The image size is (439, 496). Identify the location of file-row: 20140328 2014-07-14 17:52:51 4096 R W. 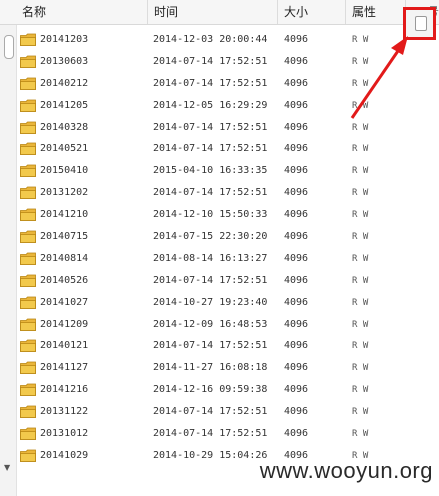
(227, 128).